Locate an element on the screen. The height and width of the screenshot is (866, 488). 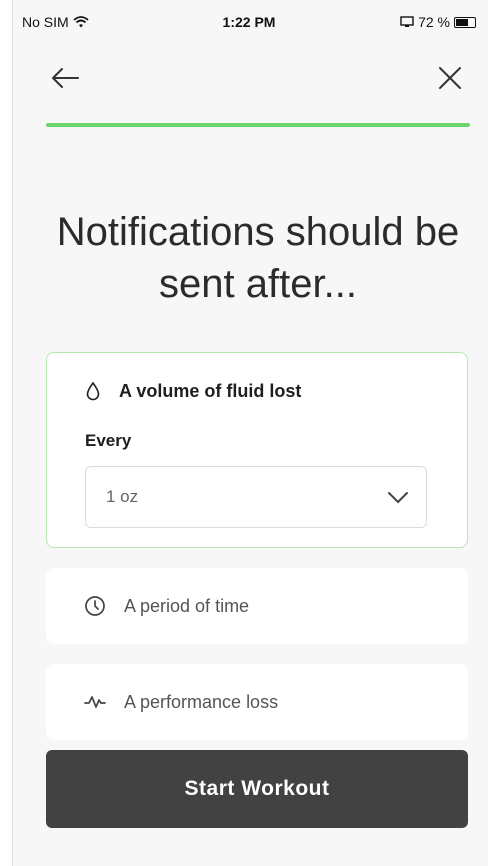
arrow-left-icon is located at coordinates (65, 78).